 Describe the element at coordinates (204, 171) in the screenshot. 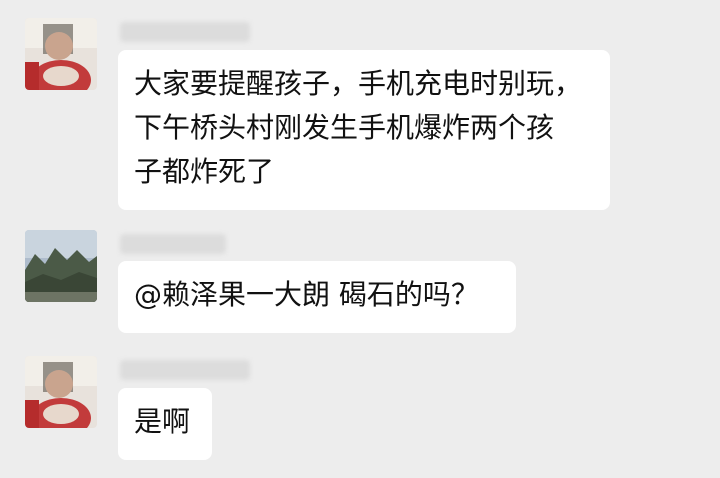

I see `message-text-line: 子都炸死了` at that location.